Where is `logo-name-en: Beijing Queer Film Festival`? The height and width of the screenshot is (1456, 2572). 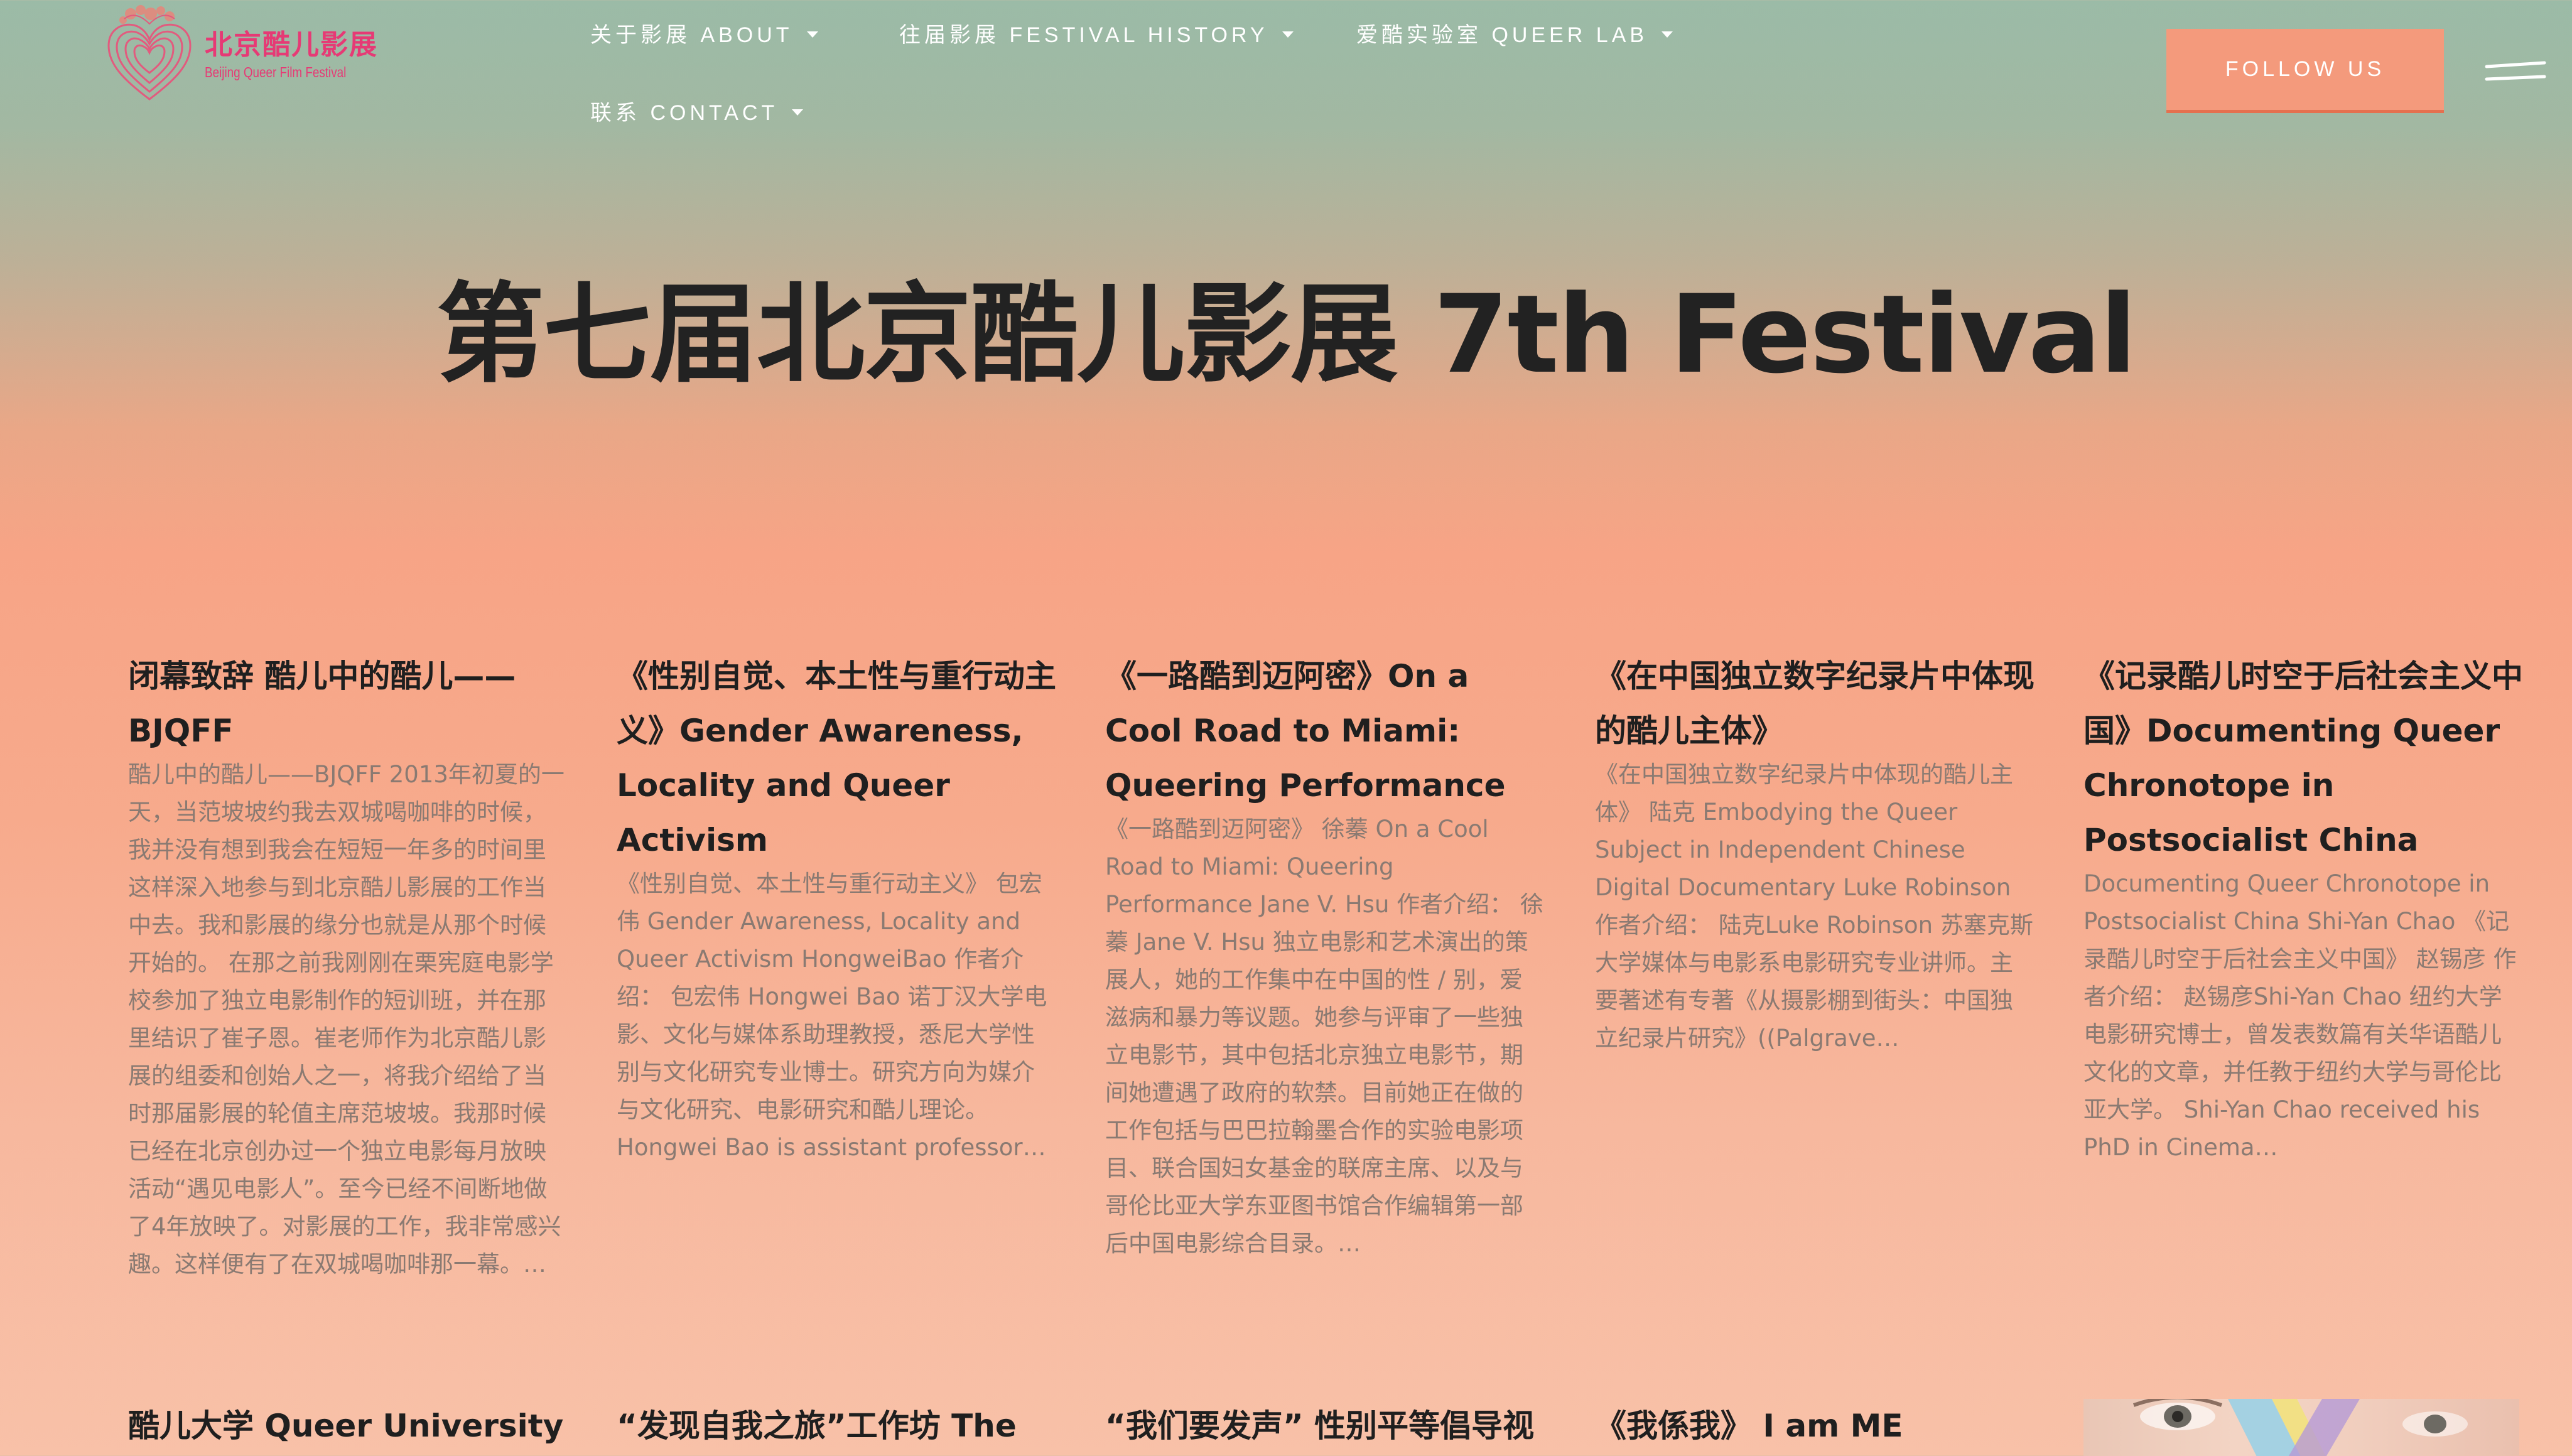
logo-name-en: Beijing Queer Film Festival is located at coordinates (276, 72).